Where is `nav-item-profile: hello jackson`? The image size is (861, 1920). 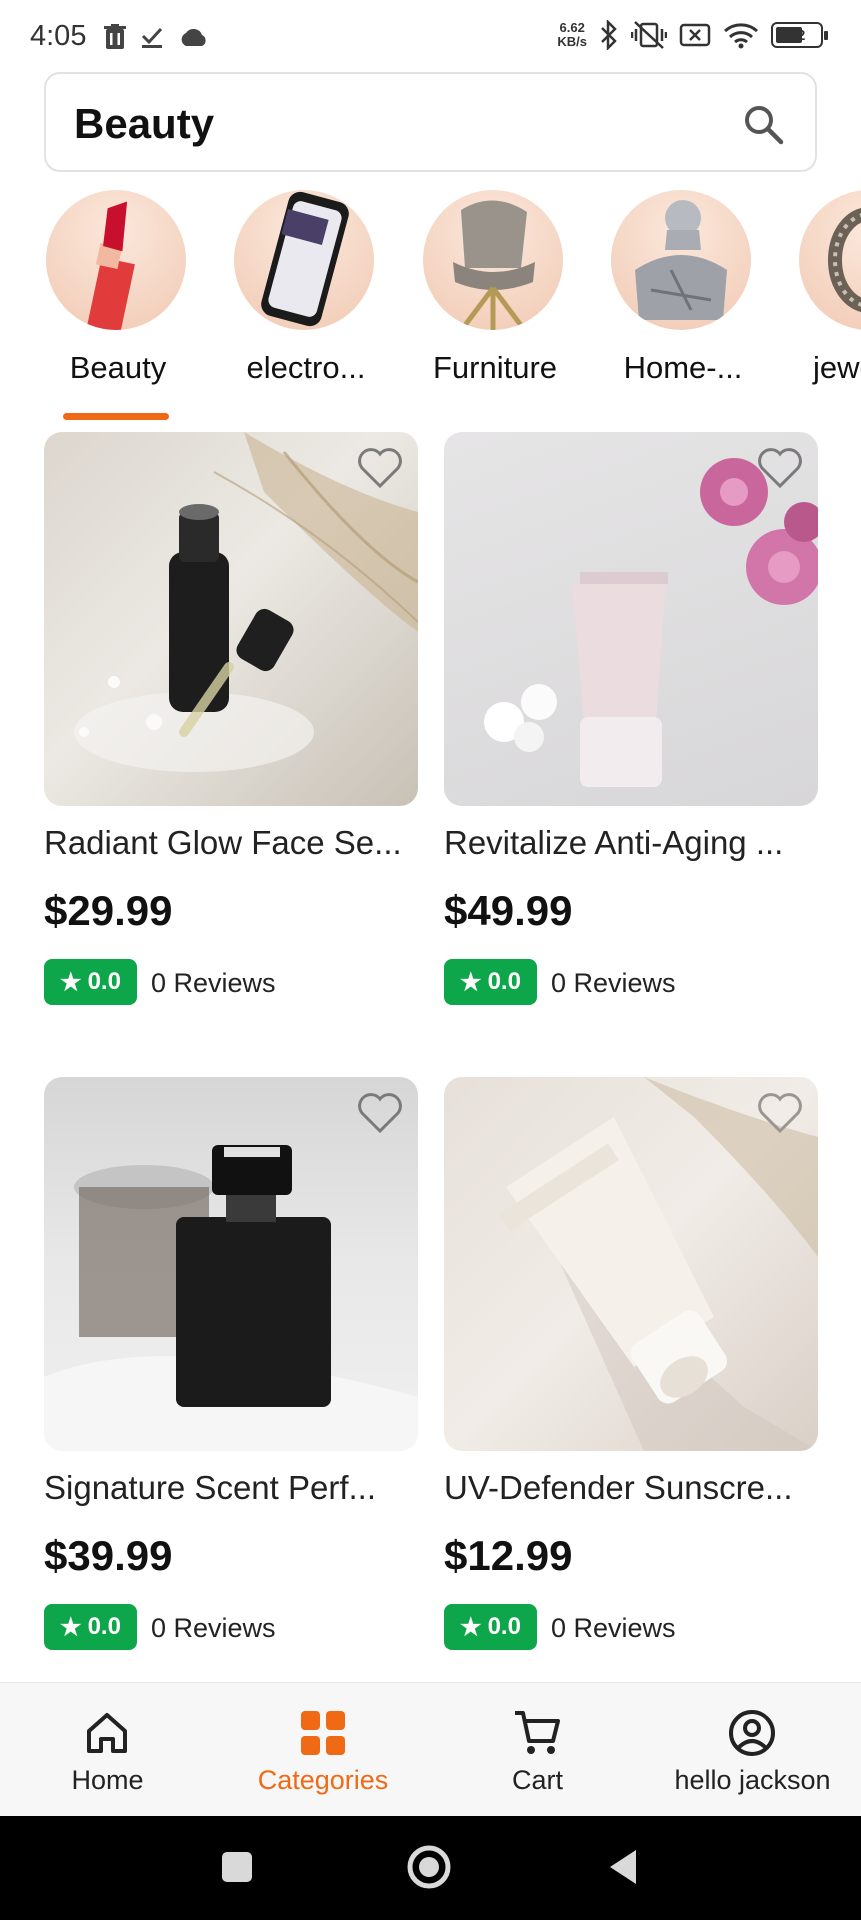 nav-item-profile: hello jackson is located at coordinates (752, 1750).